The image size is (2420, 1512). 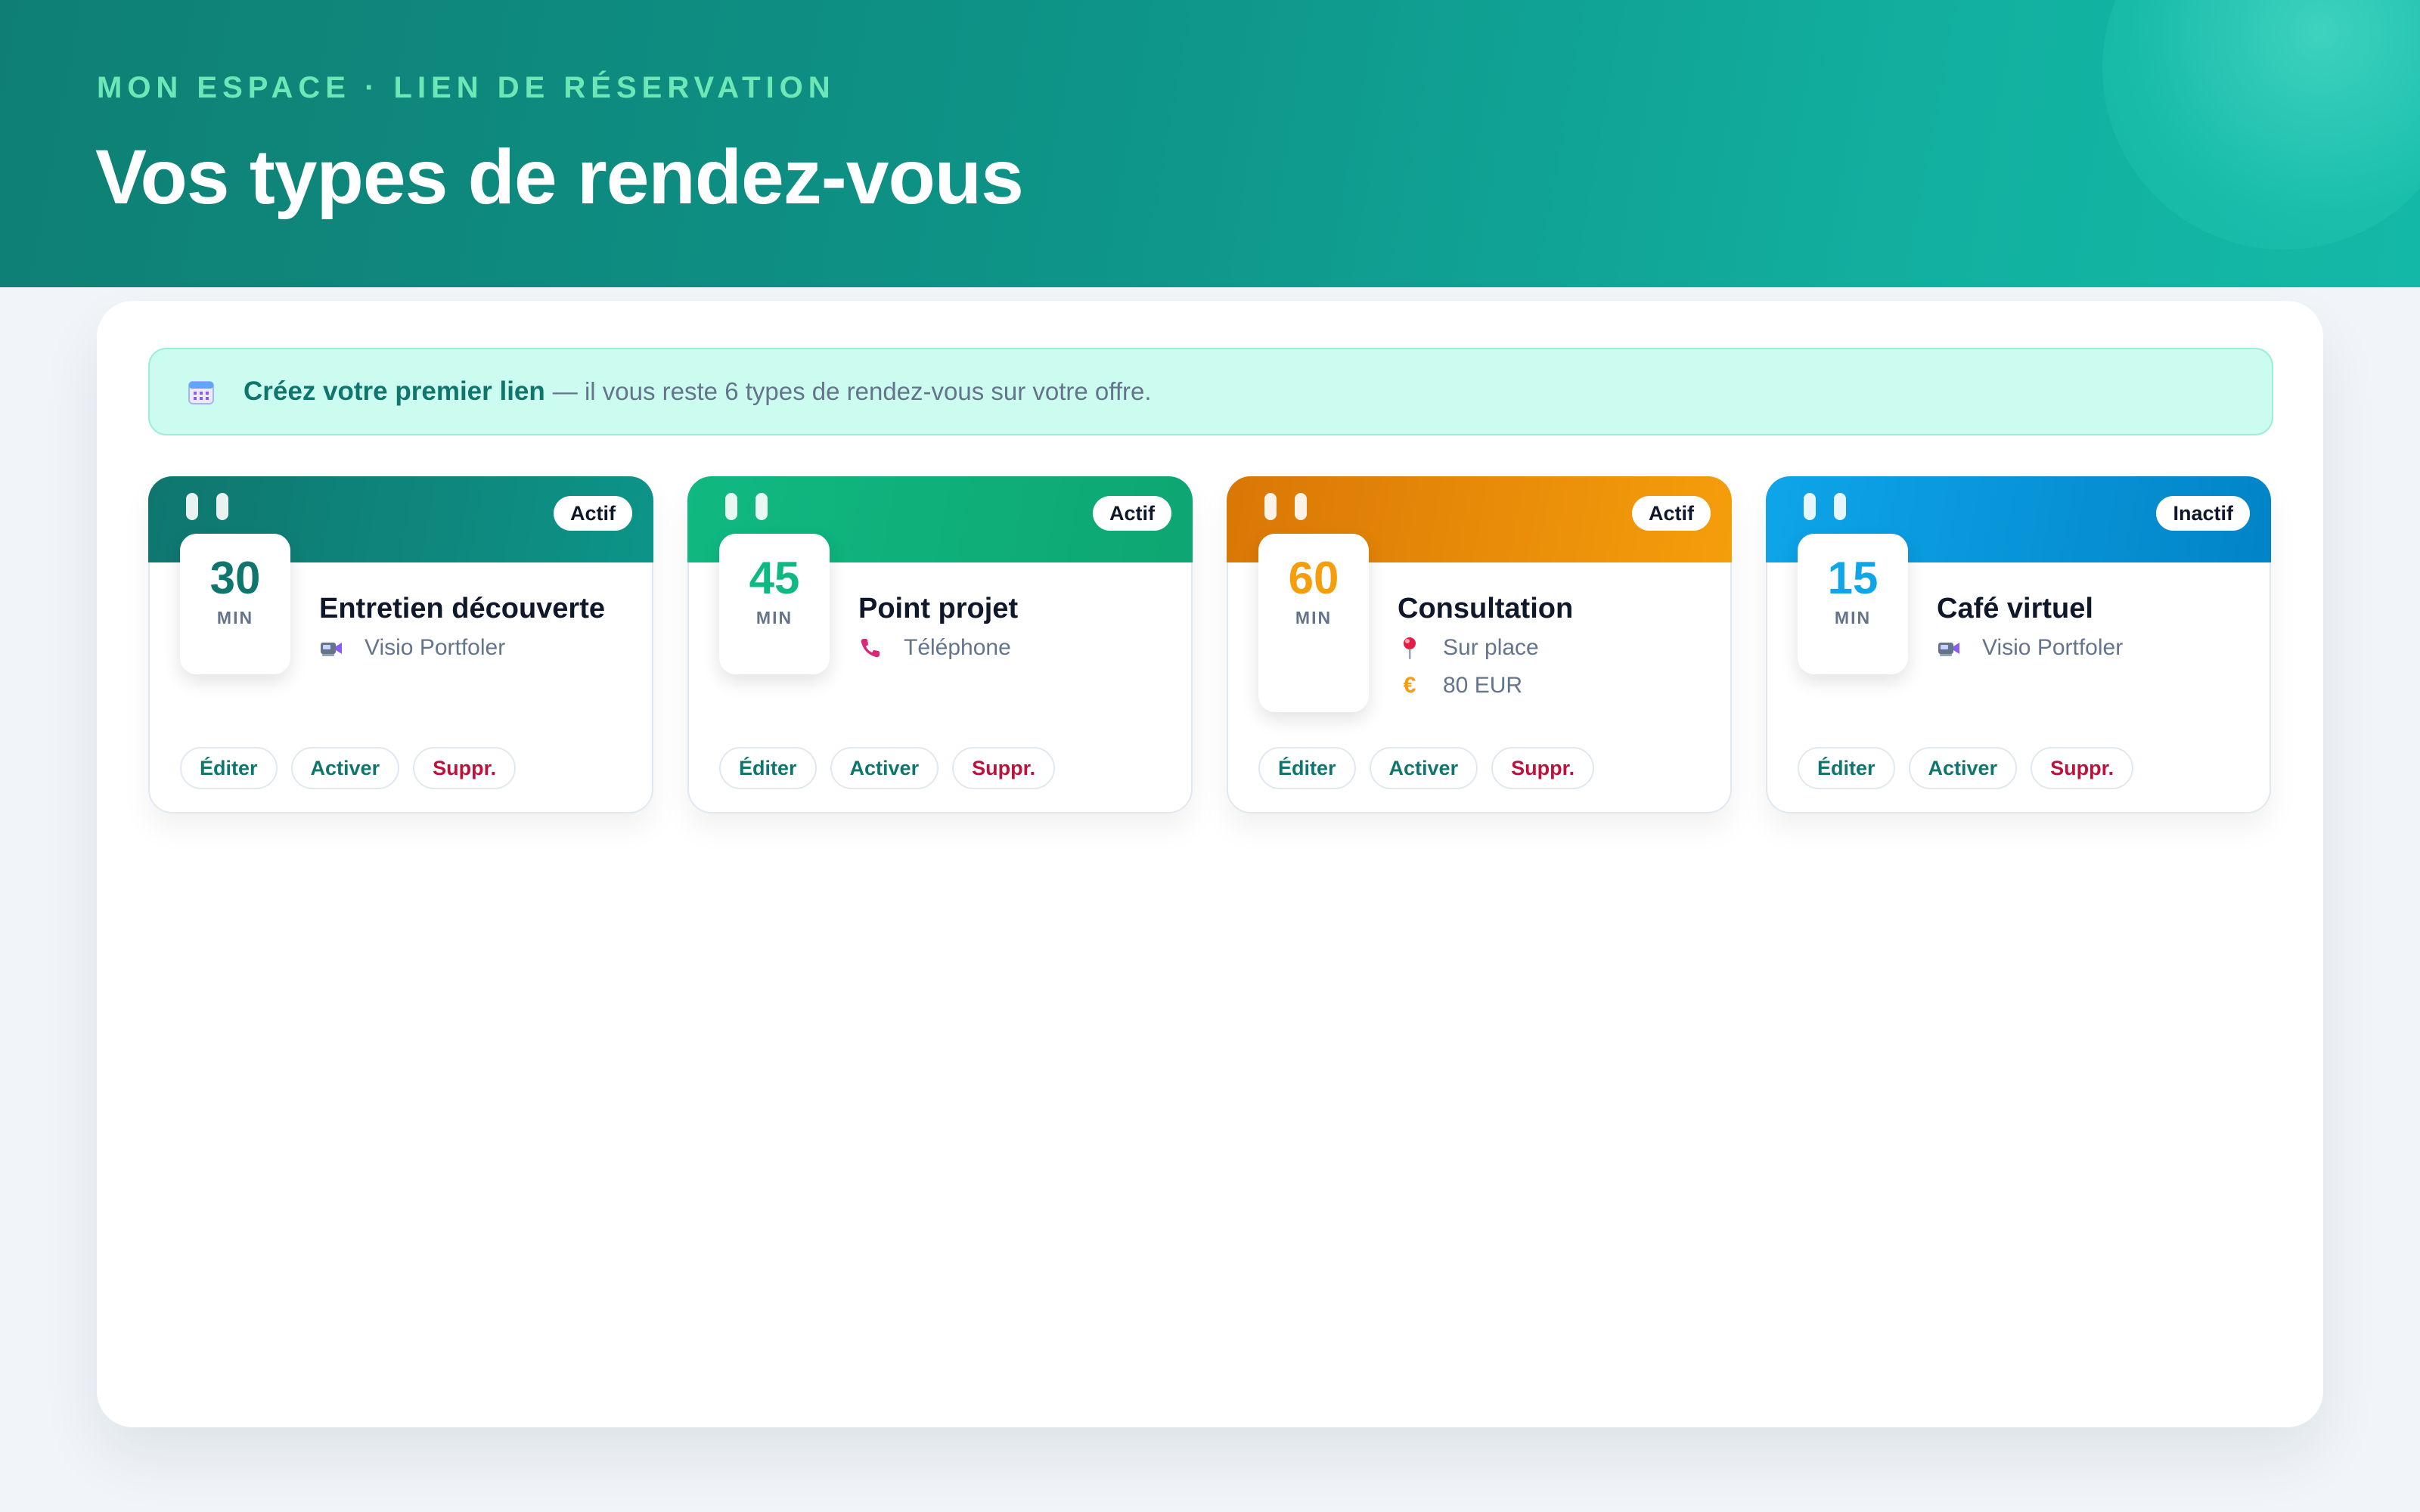 I want to click on duration-value: 60, so click(x=1313, y=578).